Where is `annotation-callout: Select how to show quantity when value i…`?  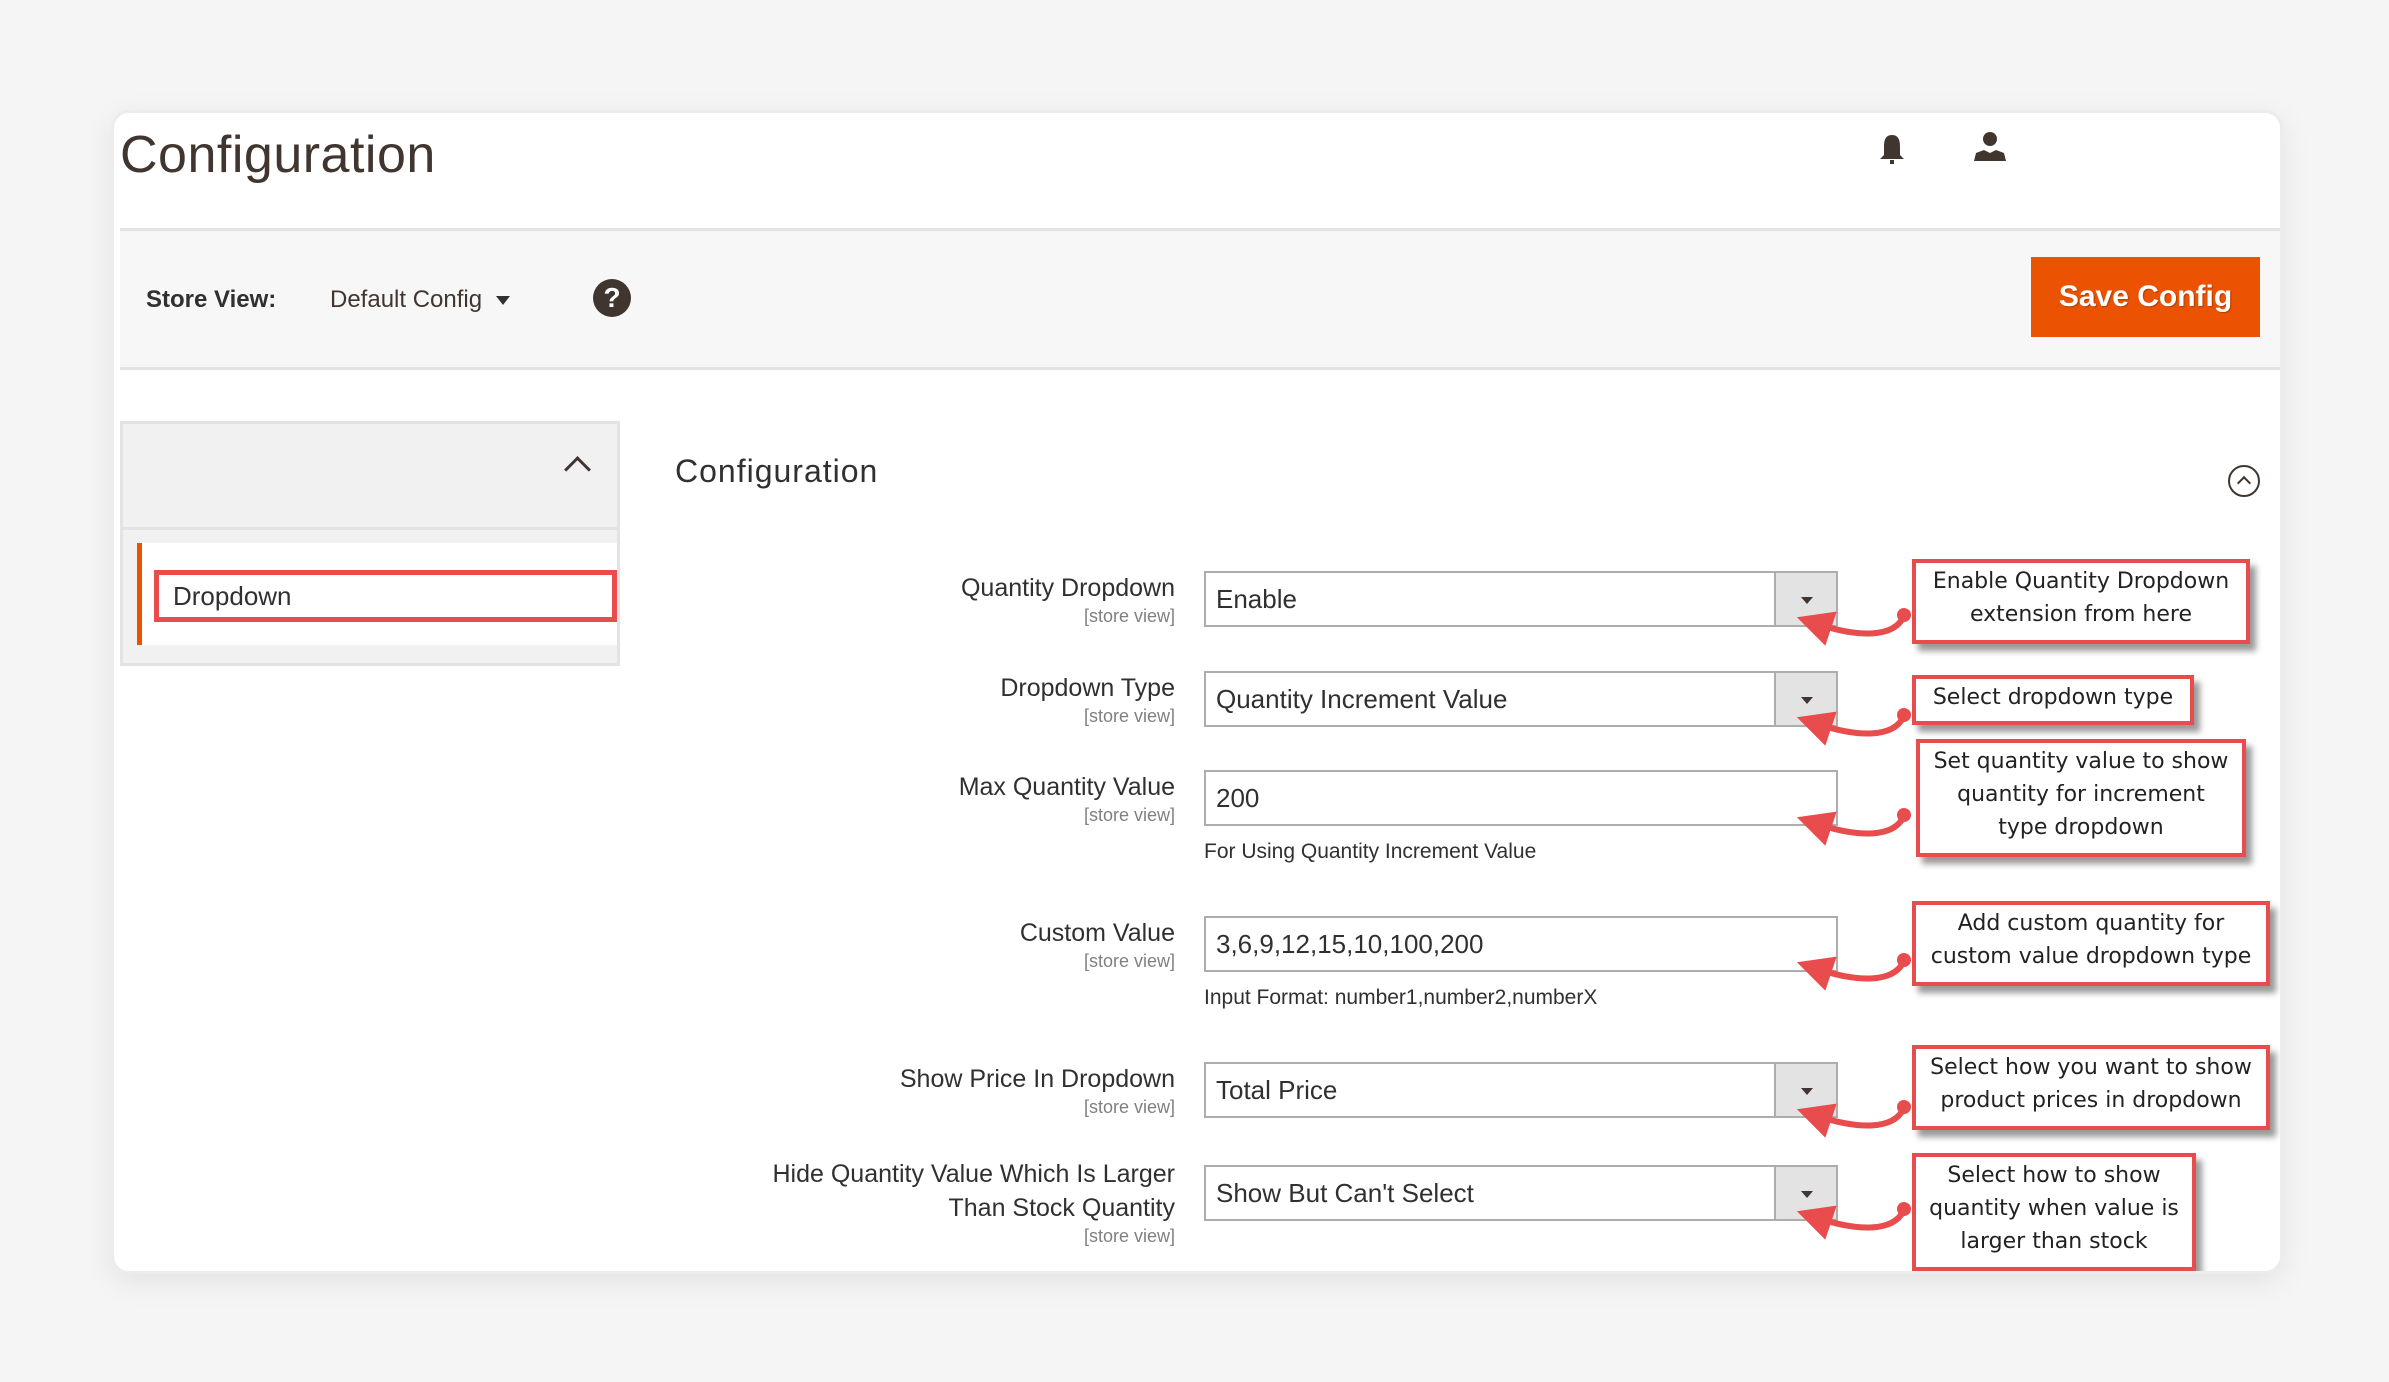 annotation-callout: Select how to show quantity when value i… is located at coordinates (2054, 1212).